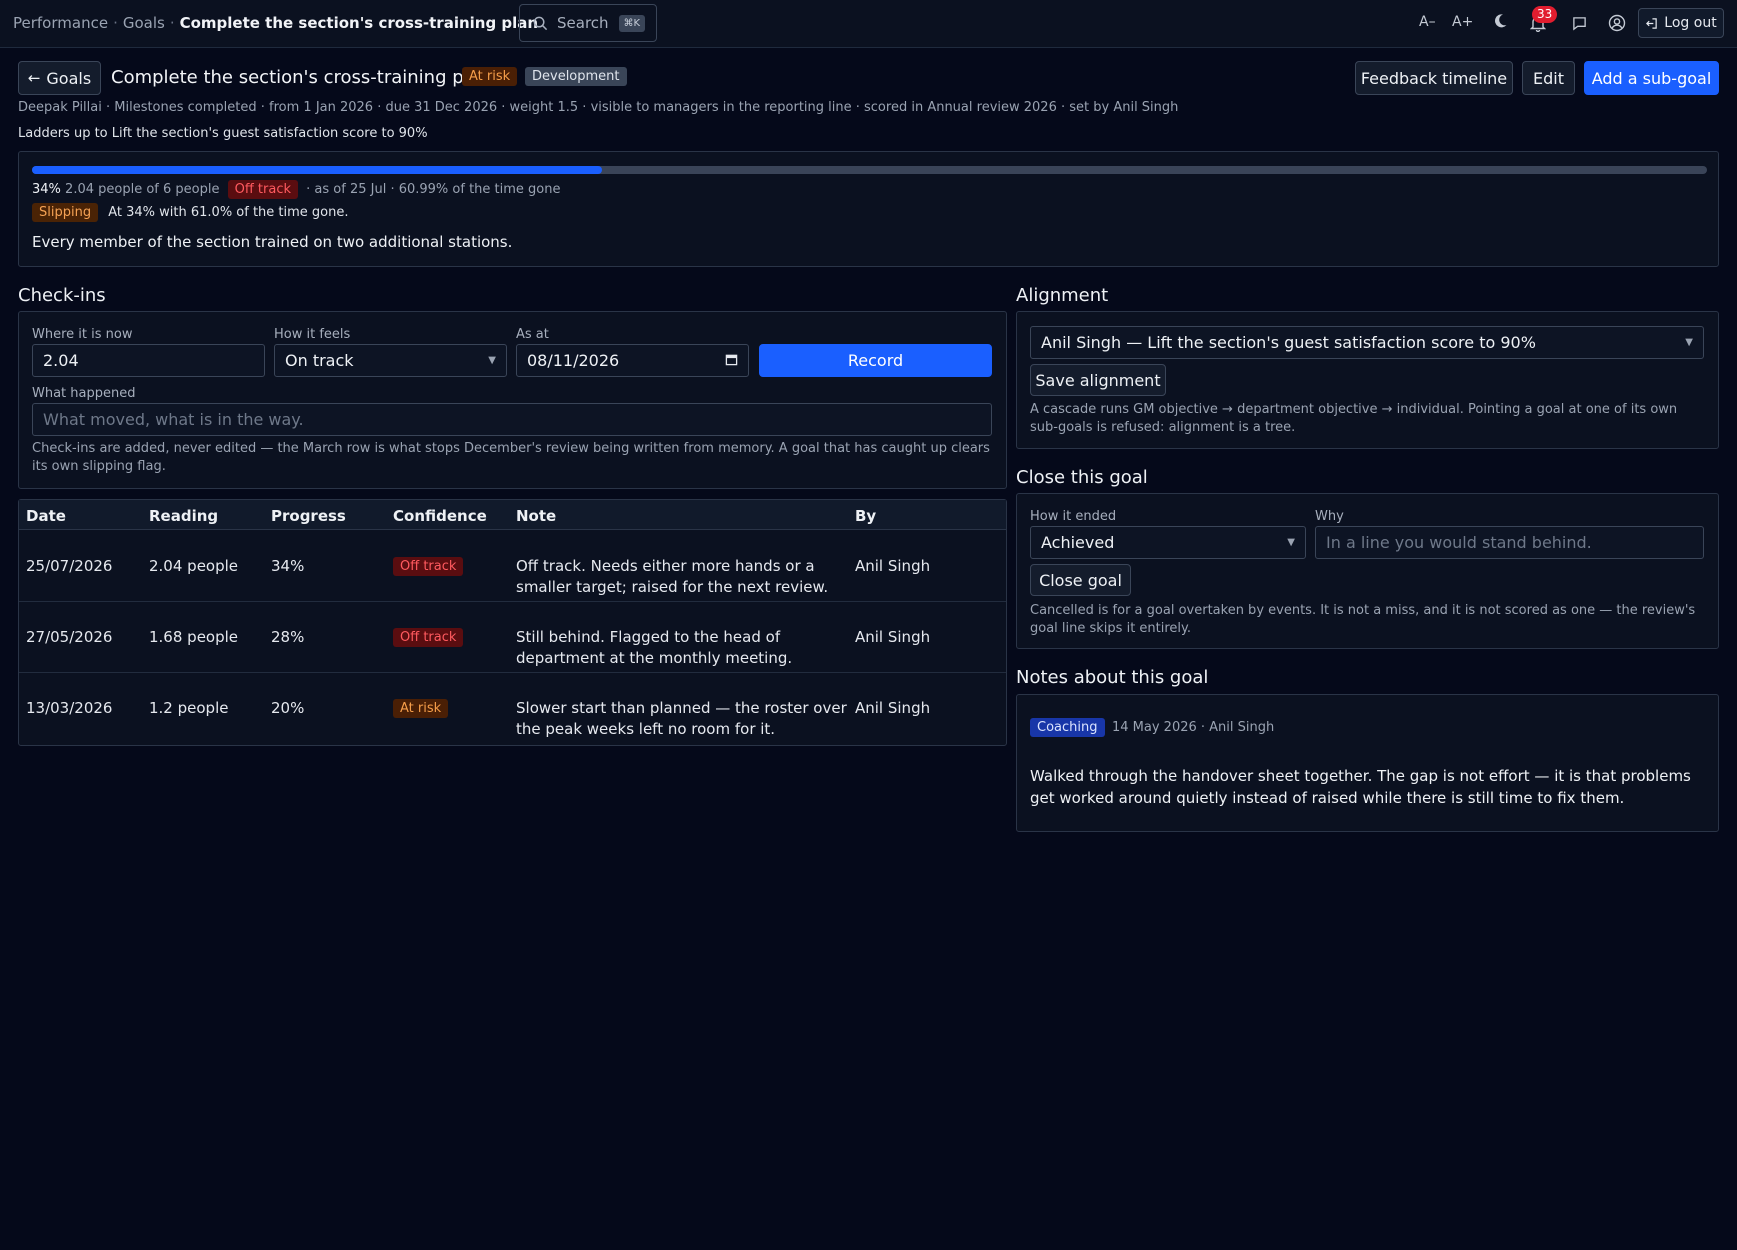 The image size is (1737, 1250). Describe the element at coordinates (148, 360) in the screenshot. I see `where-input: 2.04` at that location.